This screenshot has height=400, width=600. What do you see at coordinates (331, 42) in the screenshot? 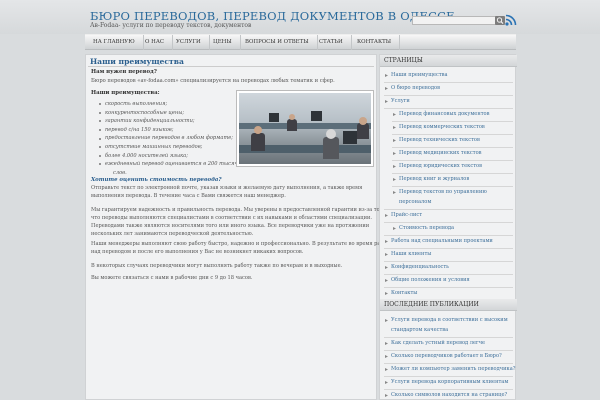
I see `nav-articles: СТАТЬИ` at bounding box center [331, 42].